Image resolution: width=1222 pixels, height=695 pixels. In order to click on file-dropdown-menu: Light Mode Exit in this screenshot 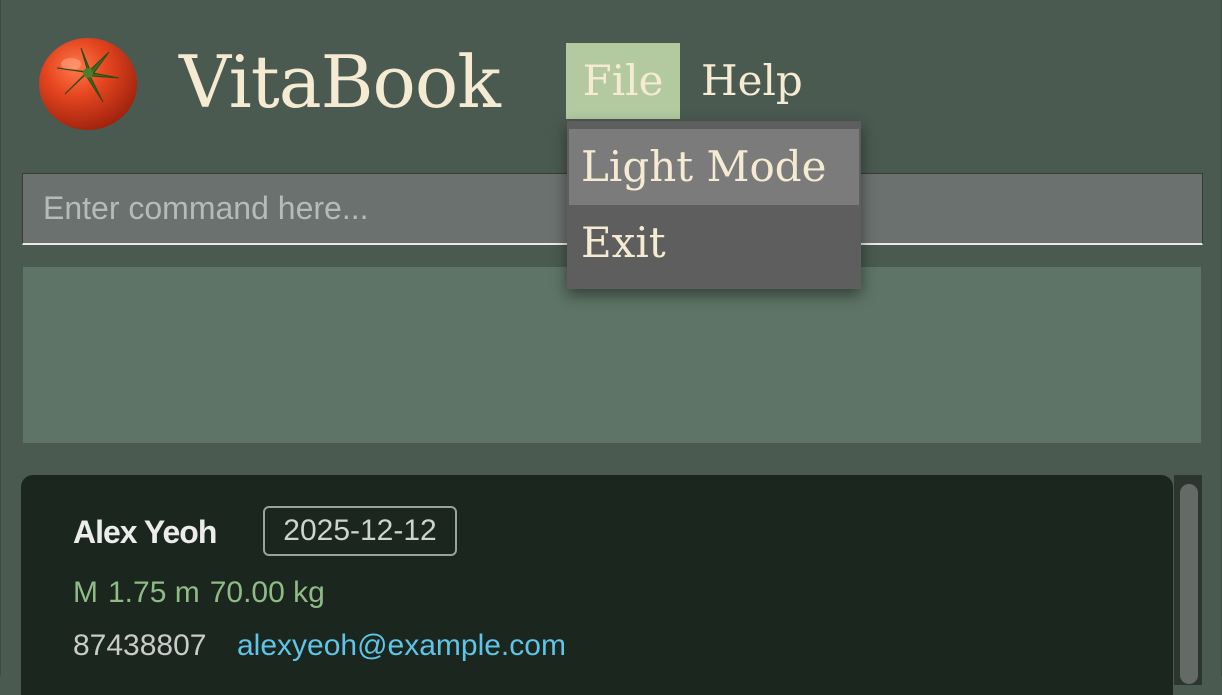, I will do `click(714, 205)`.